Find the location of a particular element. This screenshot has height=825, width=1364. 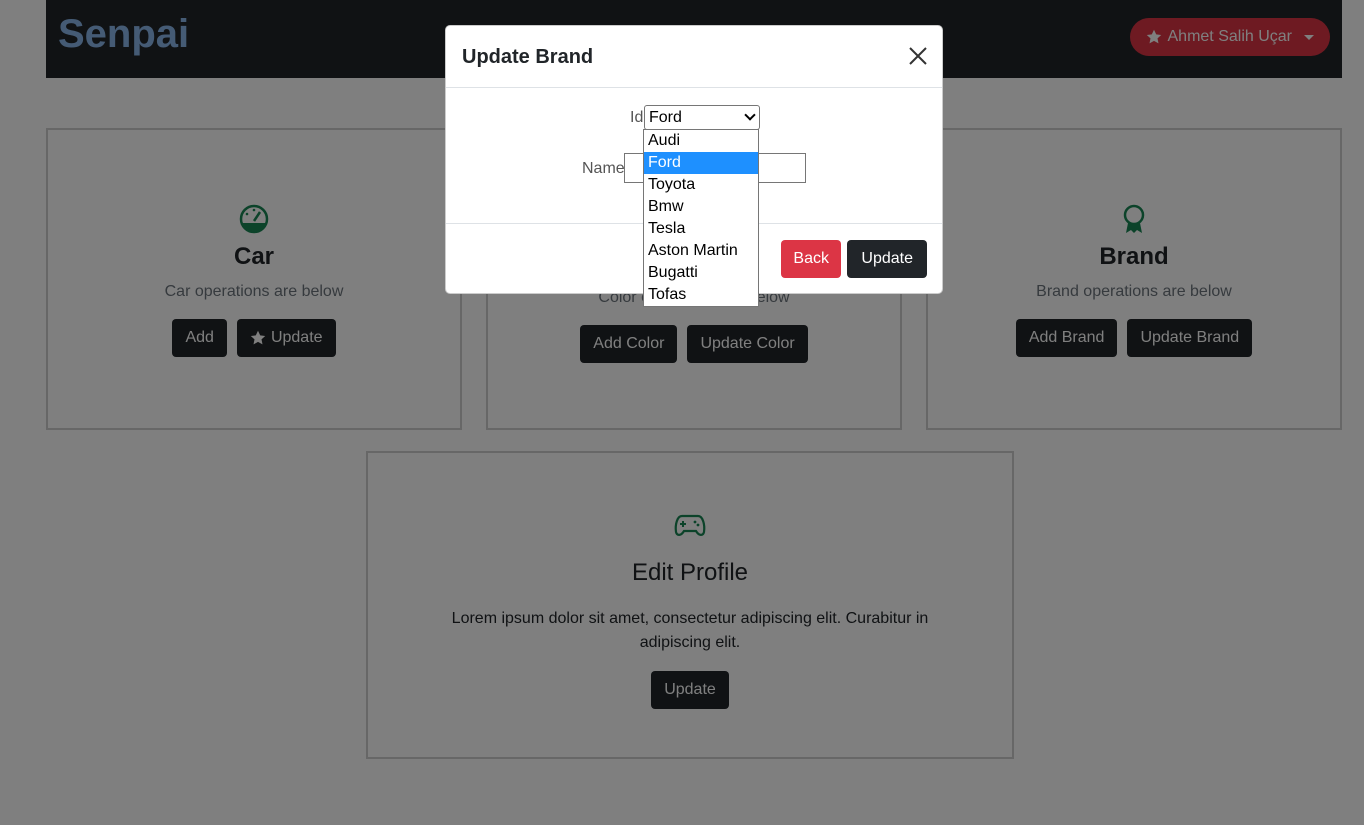

id-label: Id is located at coordinates (637, 117).